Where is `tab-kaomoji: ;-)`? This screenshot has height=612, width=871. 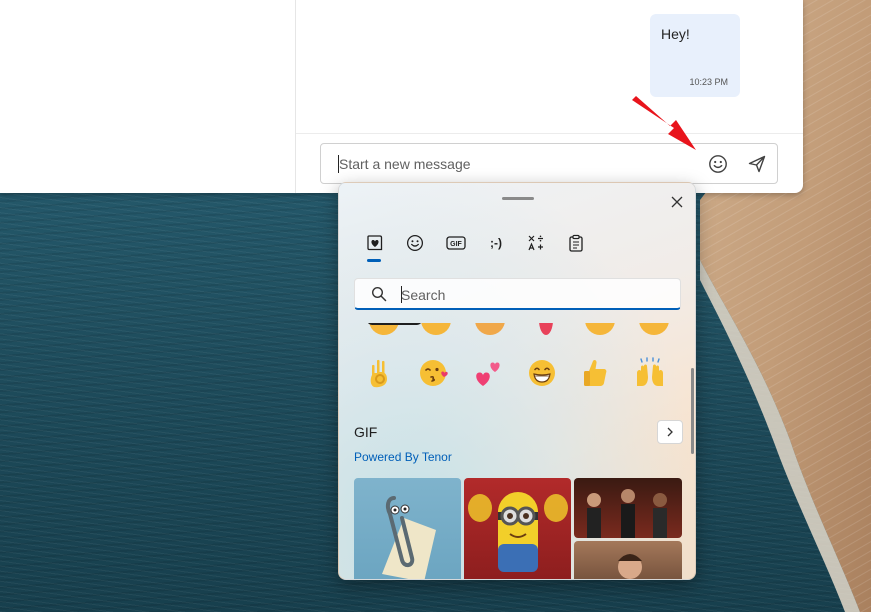 tab-kaomoji: ;-) is located at coordinates (496, 243).